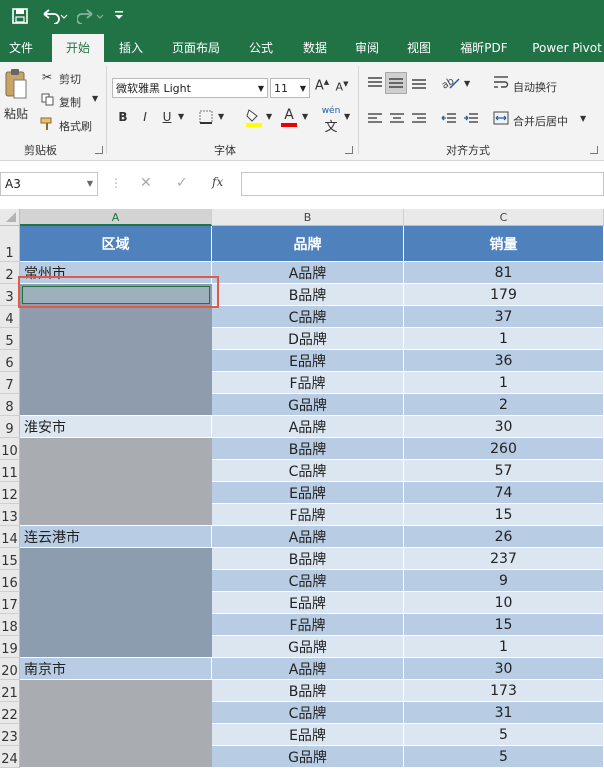  I want to click on sales-cell: 81, so click(504, 273).